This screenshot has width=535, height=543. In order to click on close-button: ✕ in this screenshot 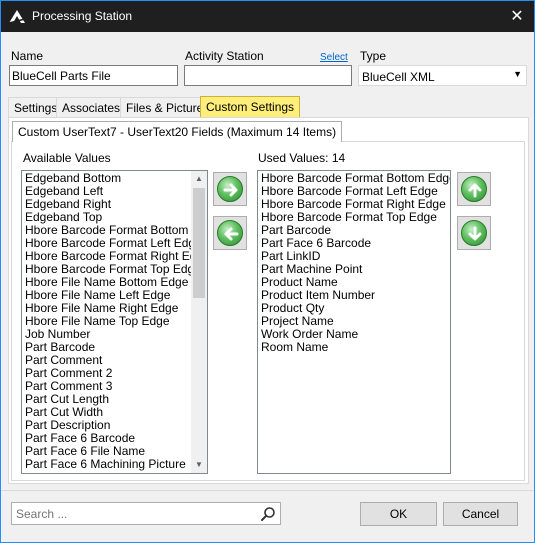, I will do `click(517, 16)`.